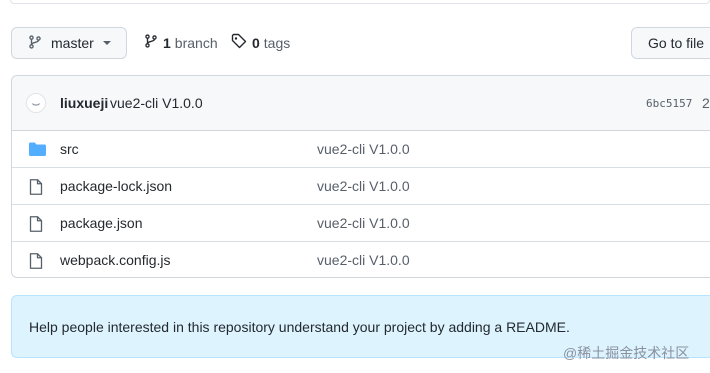 This screenshot has width=710, height=373. Describe the element at coordinates (116, 186) in the screenshot. I see `file-name: package-lock.json` at that location.